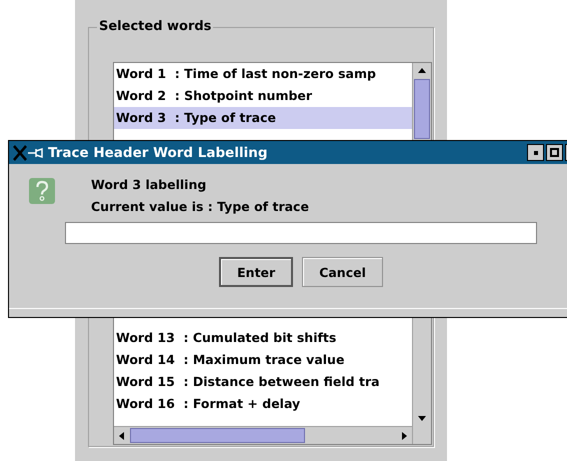 This screenshot has height=461, width=567. I want to click on list-item: Word 16 : Format + delay, so click(263, 404).